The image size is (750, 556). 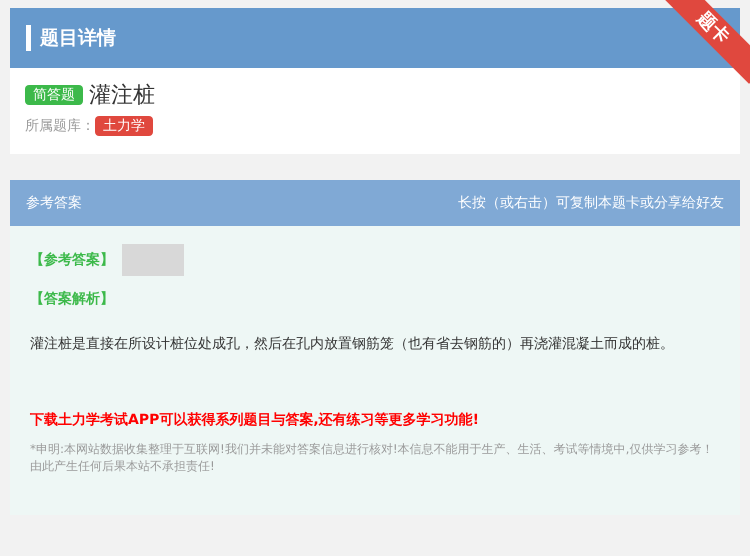 I want to click on title-marker, so click(x=28, y=38).